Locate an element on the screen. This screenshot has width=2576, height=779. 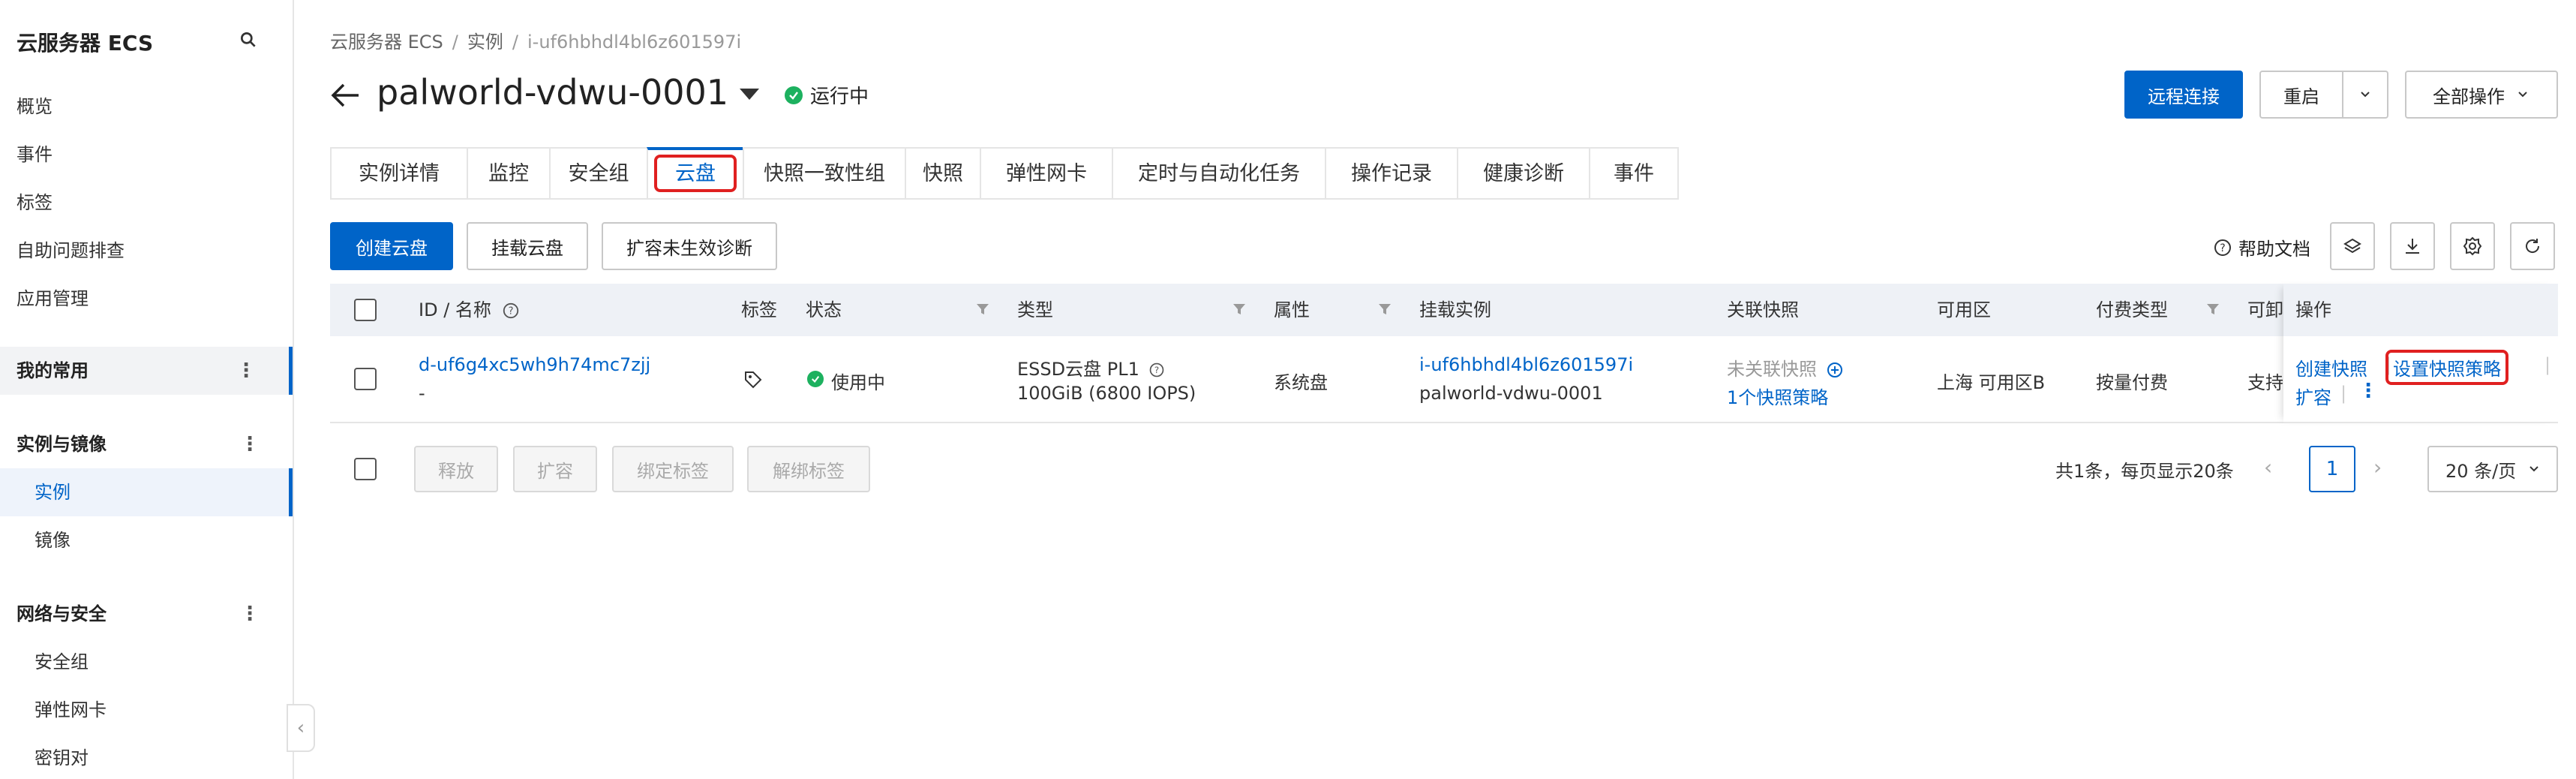
all-actions-button: 全部操作 is located at coordinates (2481, 95).